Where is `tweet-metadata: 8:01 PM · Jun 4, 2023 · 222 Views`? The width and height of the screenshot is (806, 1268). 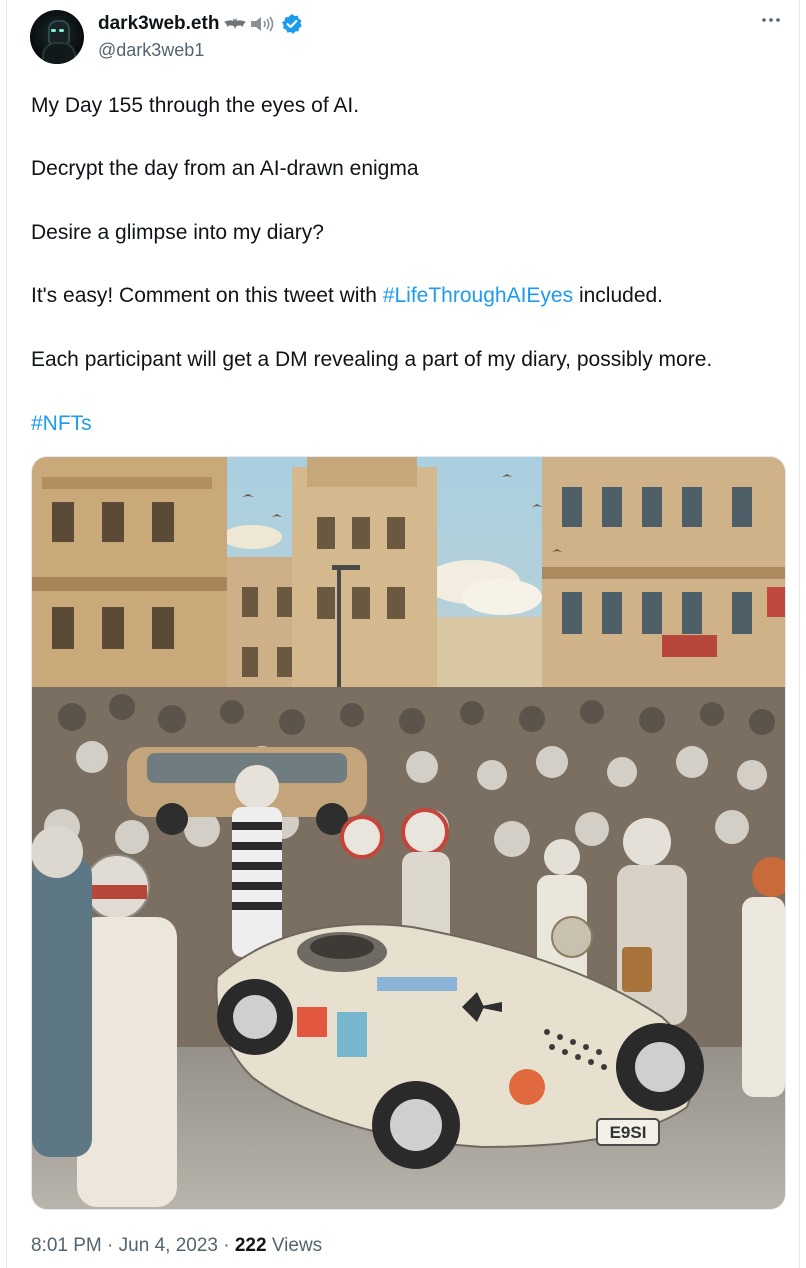 tweet-metadata: 8:01 PM · Jun 4, 2023 · 222 Views is located at coordinates (176, 1246).